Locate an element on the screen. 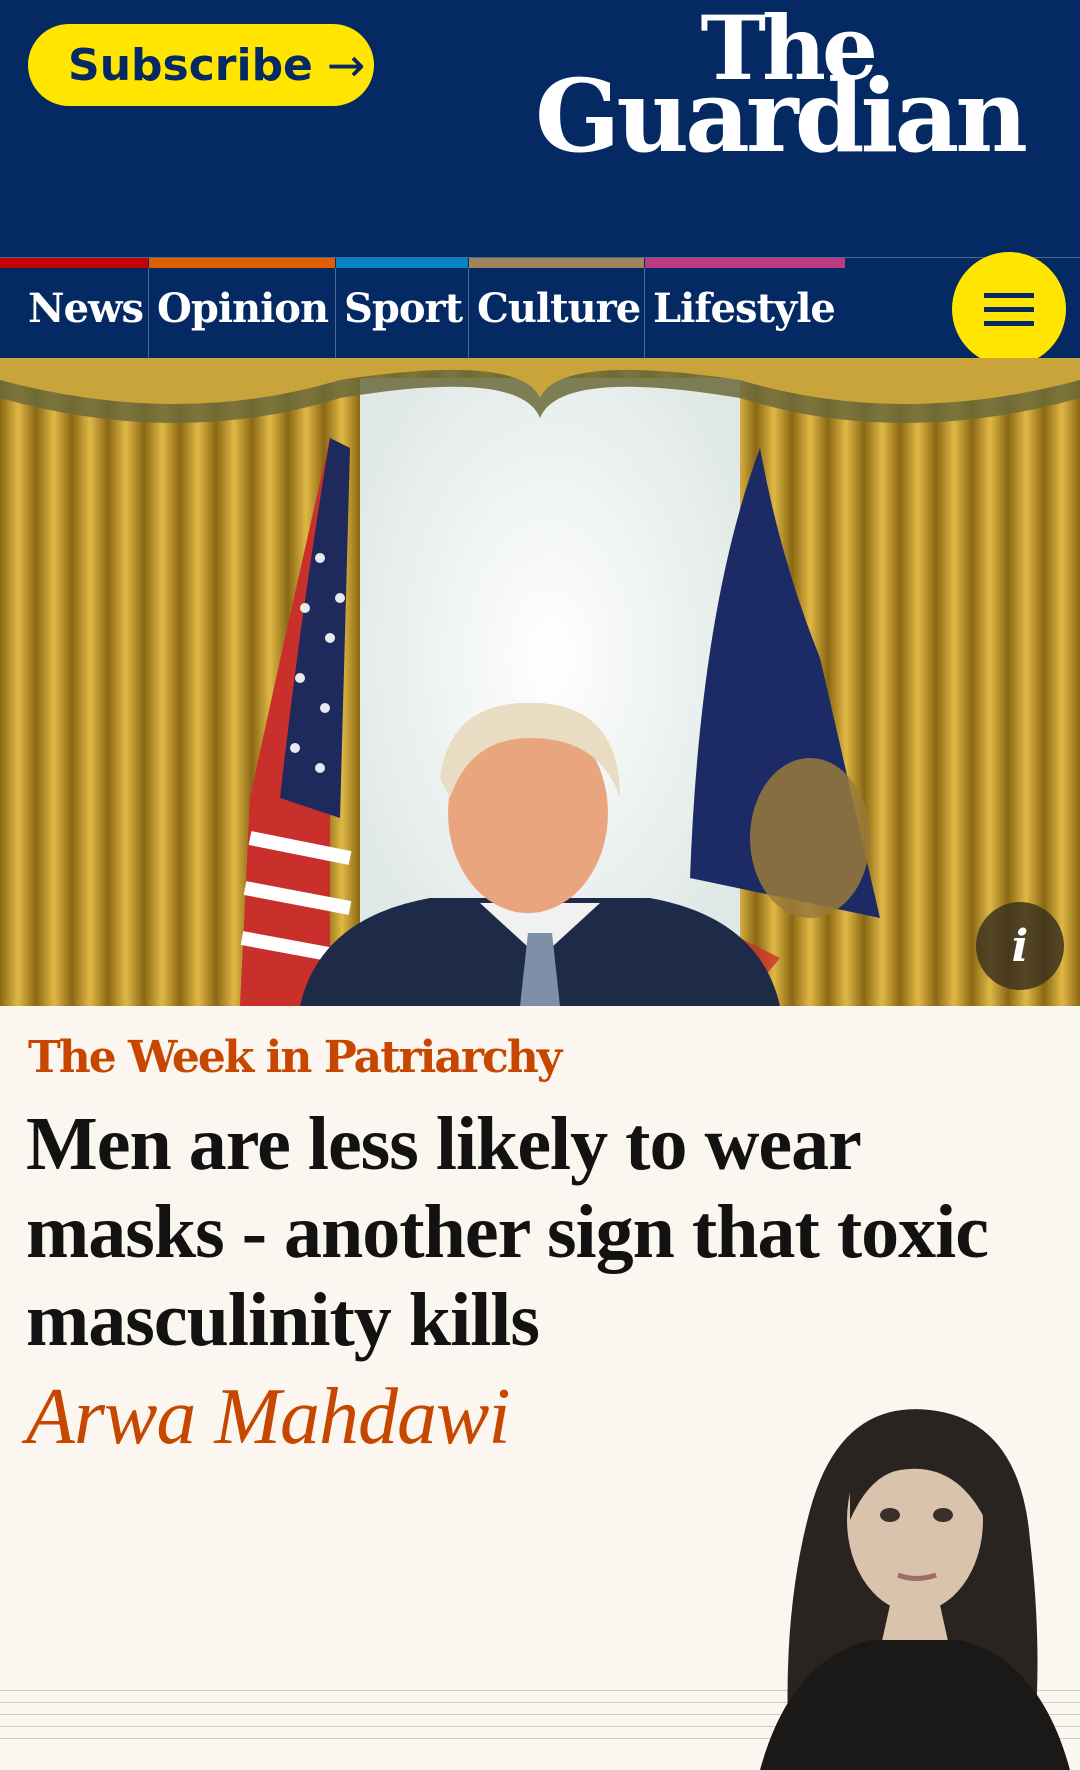 Image resolution: width=1080 pixels, height=1770 pixels. nav-item-opinion: Opinion is located at coordinates (242, 308).